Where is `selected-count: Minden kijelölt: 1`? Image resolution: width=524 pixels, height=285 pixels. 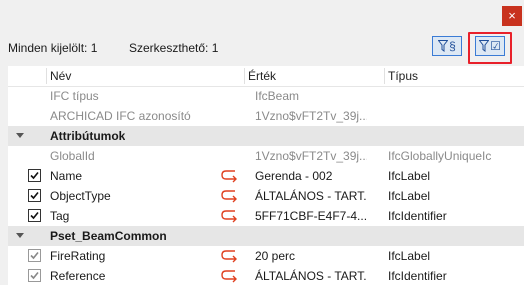 selected-count: Minden kijelölt: 1 is located at coordinates (53, 48).